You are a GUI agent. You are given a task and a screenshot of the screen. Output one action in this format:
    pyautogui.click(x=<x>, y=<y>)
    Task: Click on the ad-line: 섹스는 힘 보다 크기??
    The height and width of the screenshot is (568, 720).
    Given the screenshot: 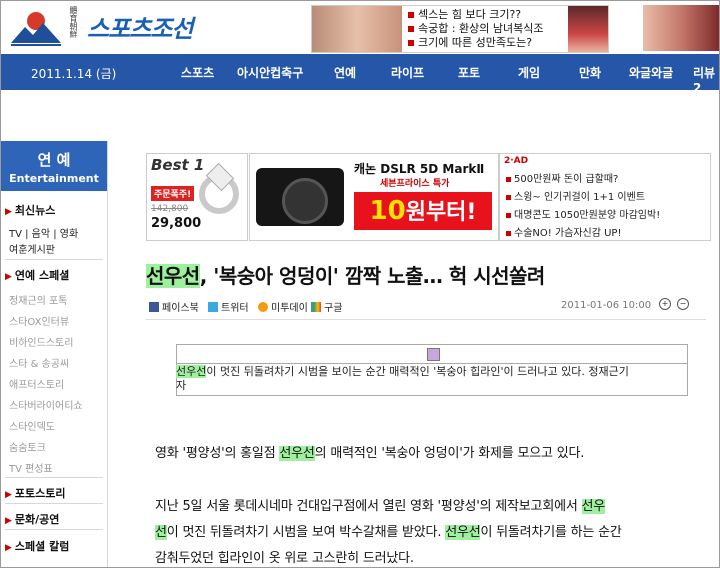 What is the action you would take?
    pyautogui.click(x=476, y=15)
    